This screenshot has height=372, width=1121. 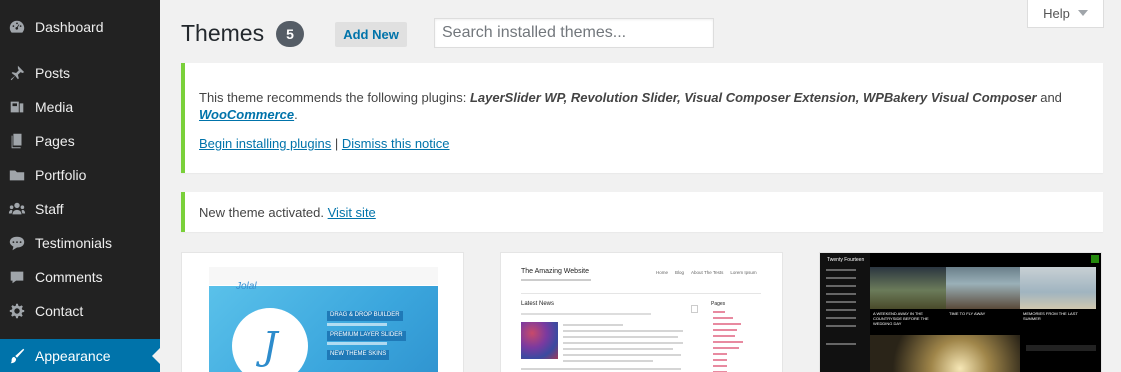 What do you see at coordinates (223, 33) in the screenshot?
I see `page-title: Themes` at bounding box center [223, 33].